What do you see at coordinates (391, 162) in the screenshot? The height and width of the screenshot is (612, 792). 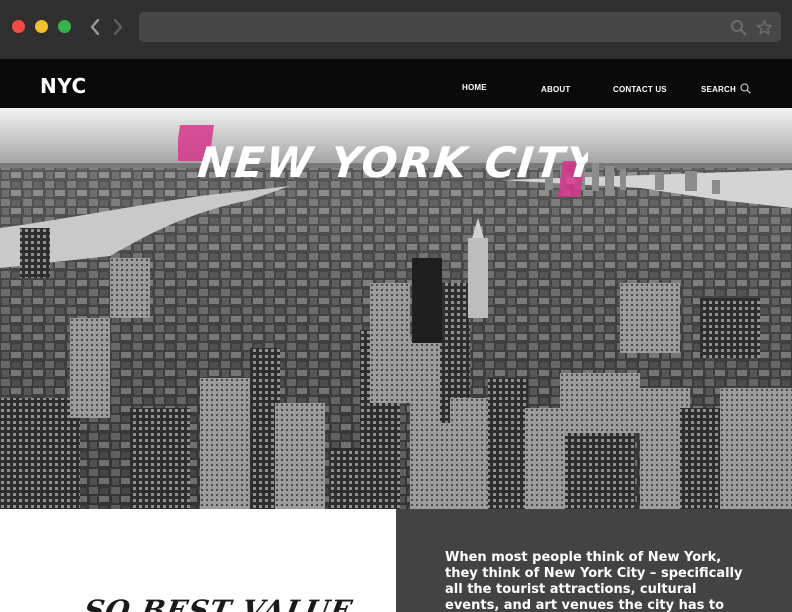 I see `hero-title-text: NEW YORK CITY` at bounding box center [391, 162].